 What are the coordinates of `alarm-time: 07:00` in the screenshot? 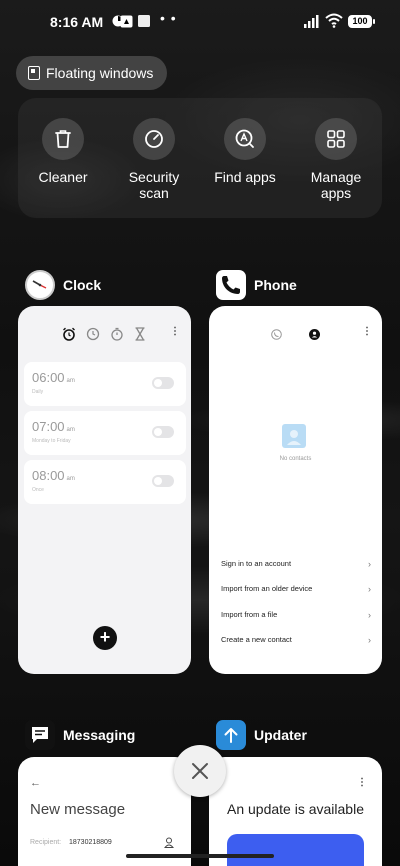 It's located at (48, 426).